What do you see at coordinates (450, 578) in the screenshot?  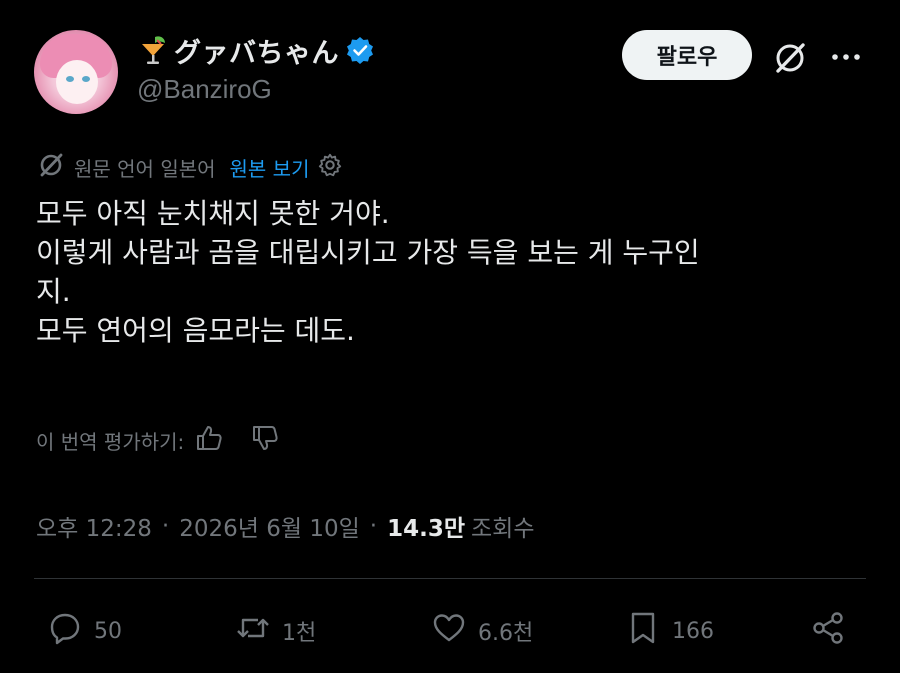 I see `divider` at bounding box center [450, 578].